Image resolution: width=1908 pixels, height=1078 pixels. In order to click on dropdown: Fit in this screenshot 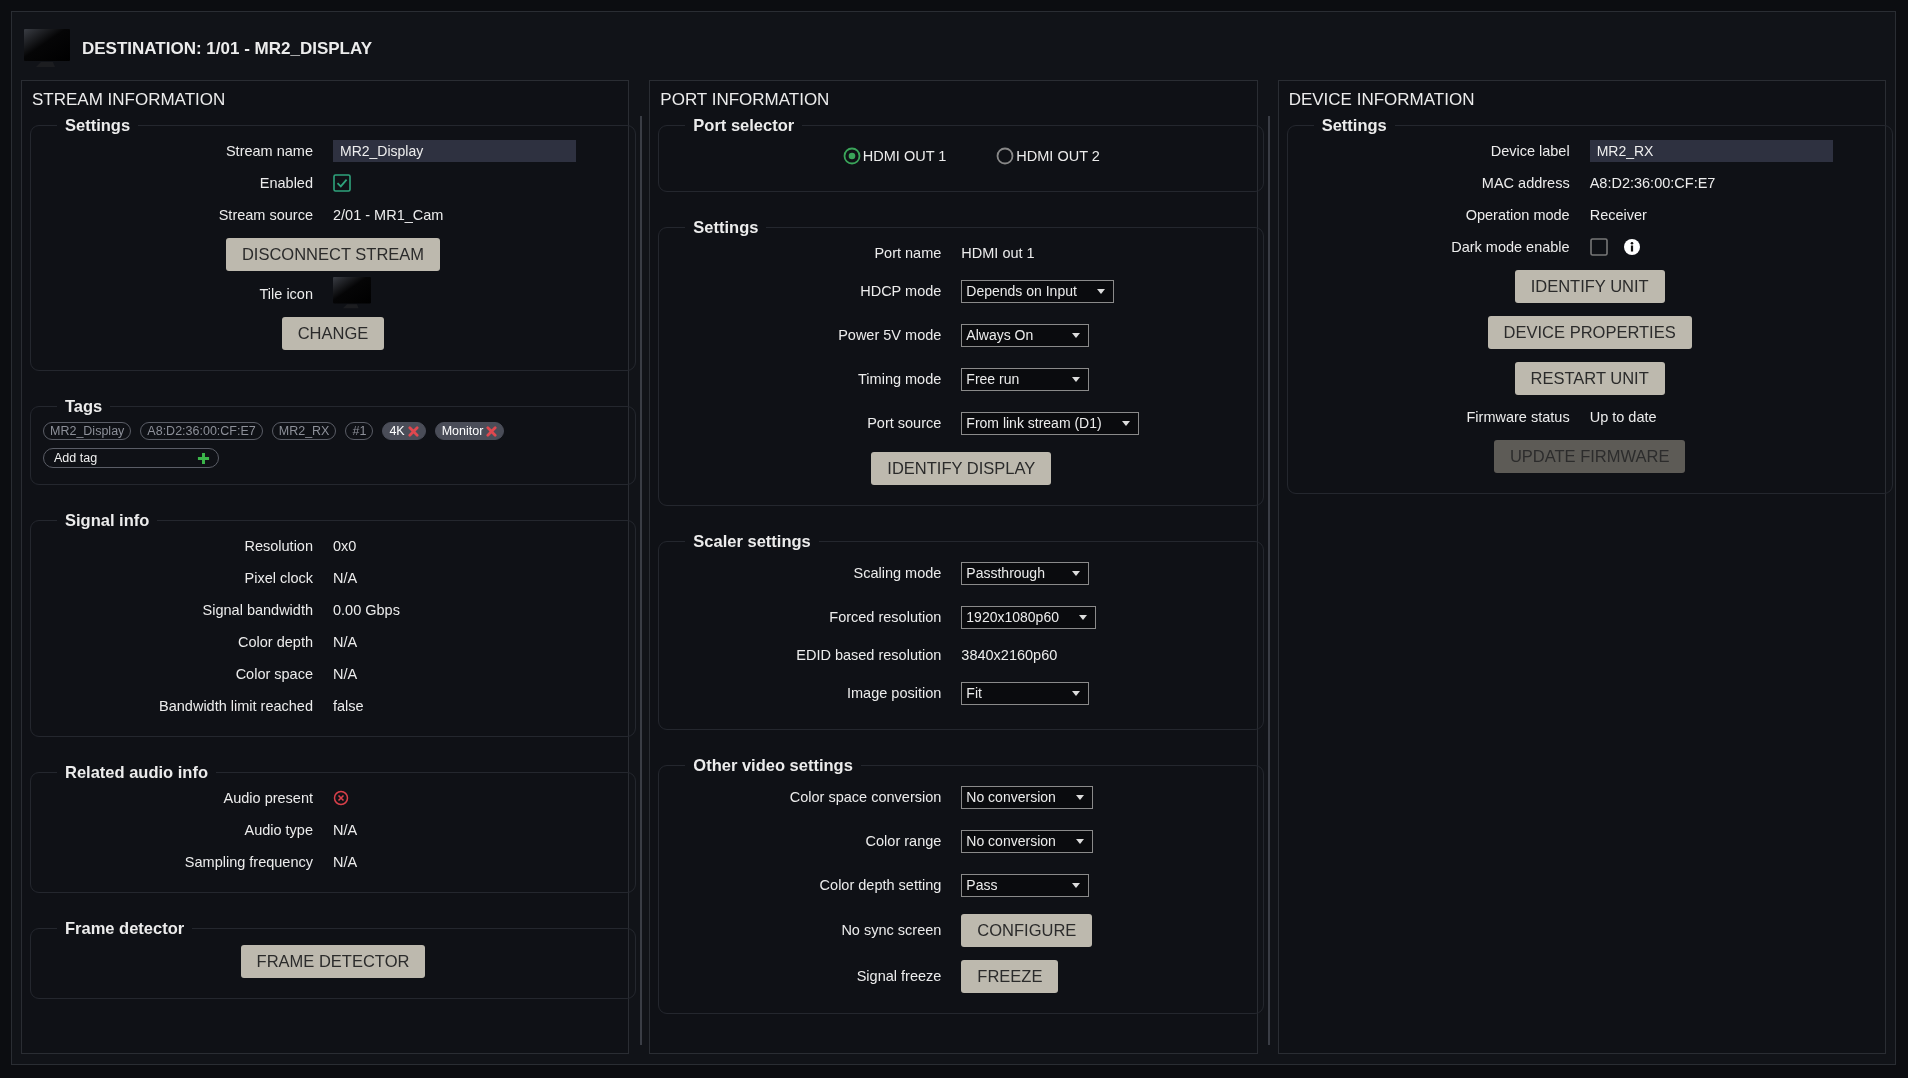, I will do `click(1025, 693)`.